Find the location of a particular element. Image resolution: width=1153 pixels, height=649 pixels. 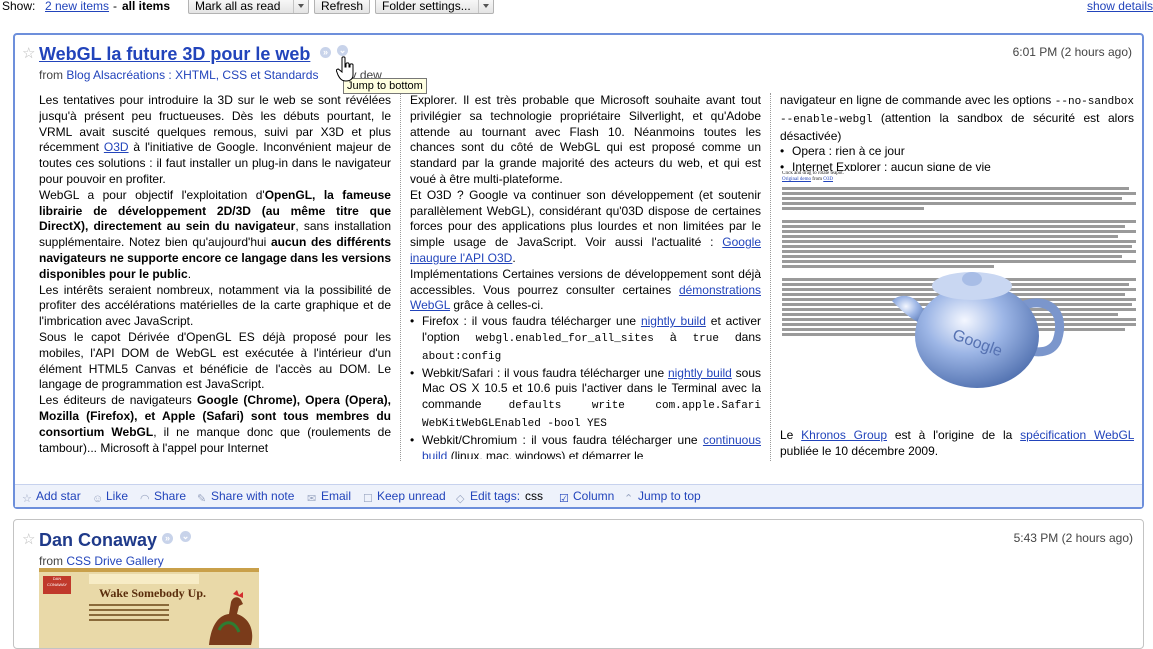

note-icon: ✎ is located at coordinates (202, 499).